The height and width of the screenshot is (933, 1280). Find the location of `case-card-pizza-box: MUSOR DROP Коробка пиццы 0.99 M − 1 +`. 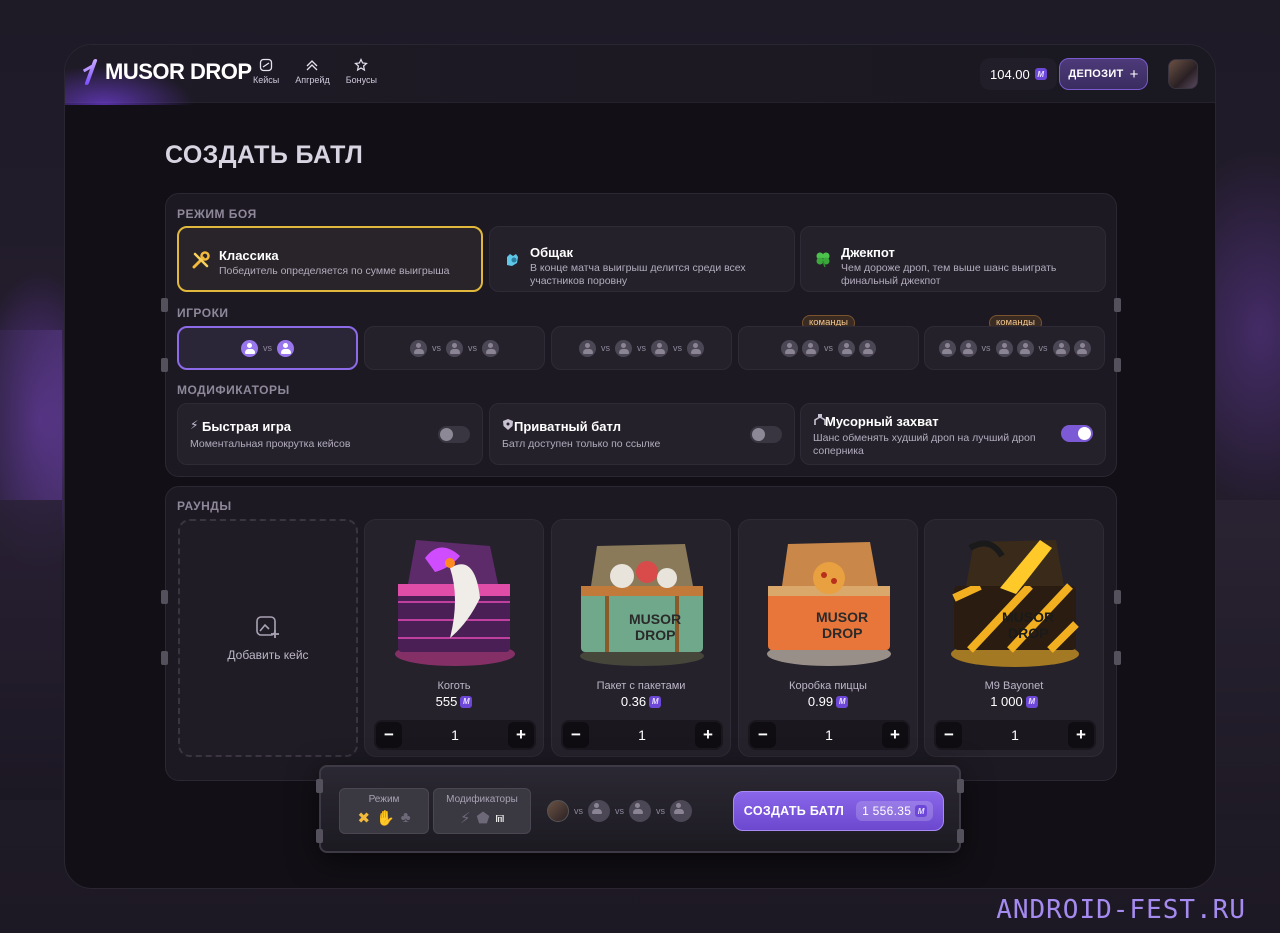

case-card-pizza-box: MUSOR DROP Коробка пиццы 0.99 M − 1 + is located at coordinates (828, 638).